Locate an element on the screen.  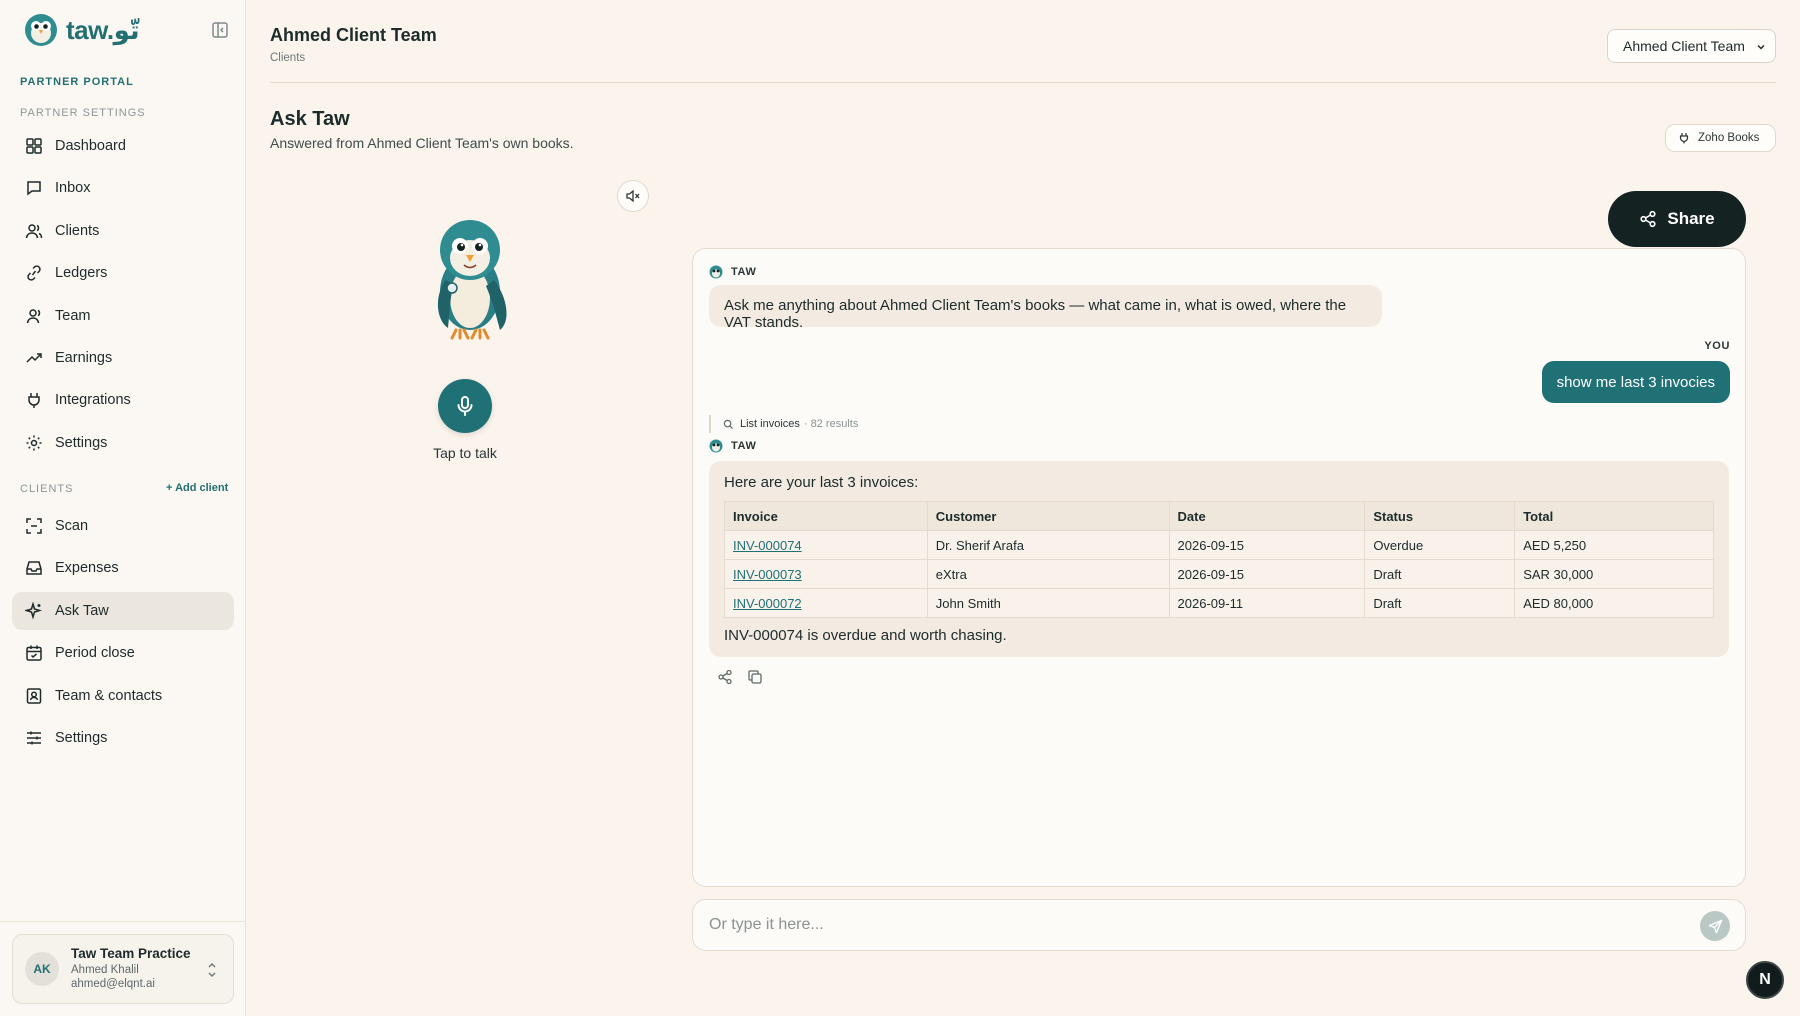
sidebar-item-scan: Scan is located at coordinates (123, 526).